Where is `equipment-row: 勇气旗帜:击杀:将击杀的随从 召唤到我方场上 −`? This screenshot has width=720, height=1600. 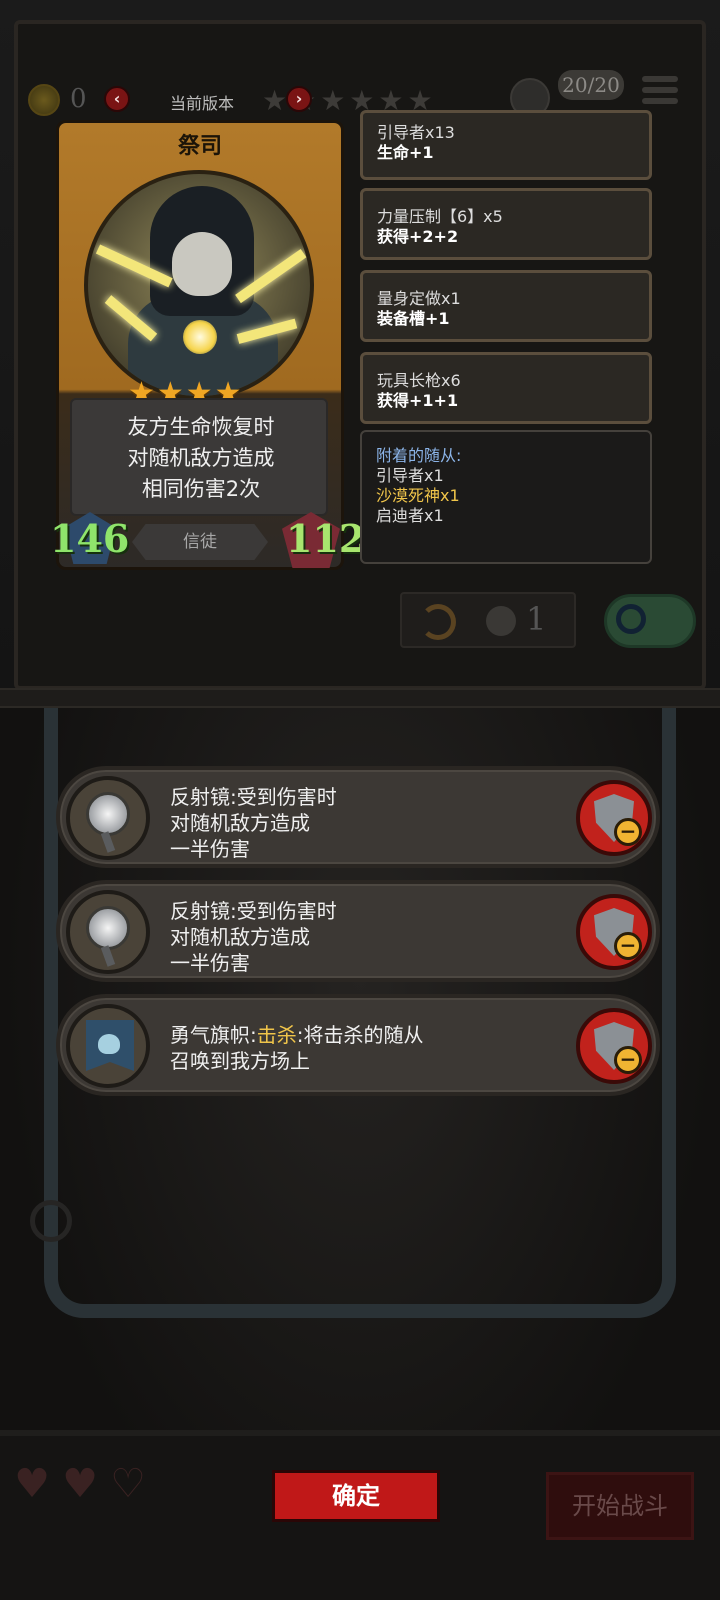
equipment-row: 勇气旗帜:击杀:将击杀的随从 召唤到我方场上 − is located at coordinates (358, 1045).